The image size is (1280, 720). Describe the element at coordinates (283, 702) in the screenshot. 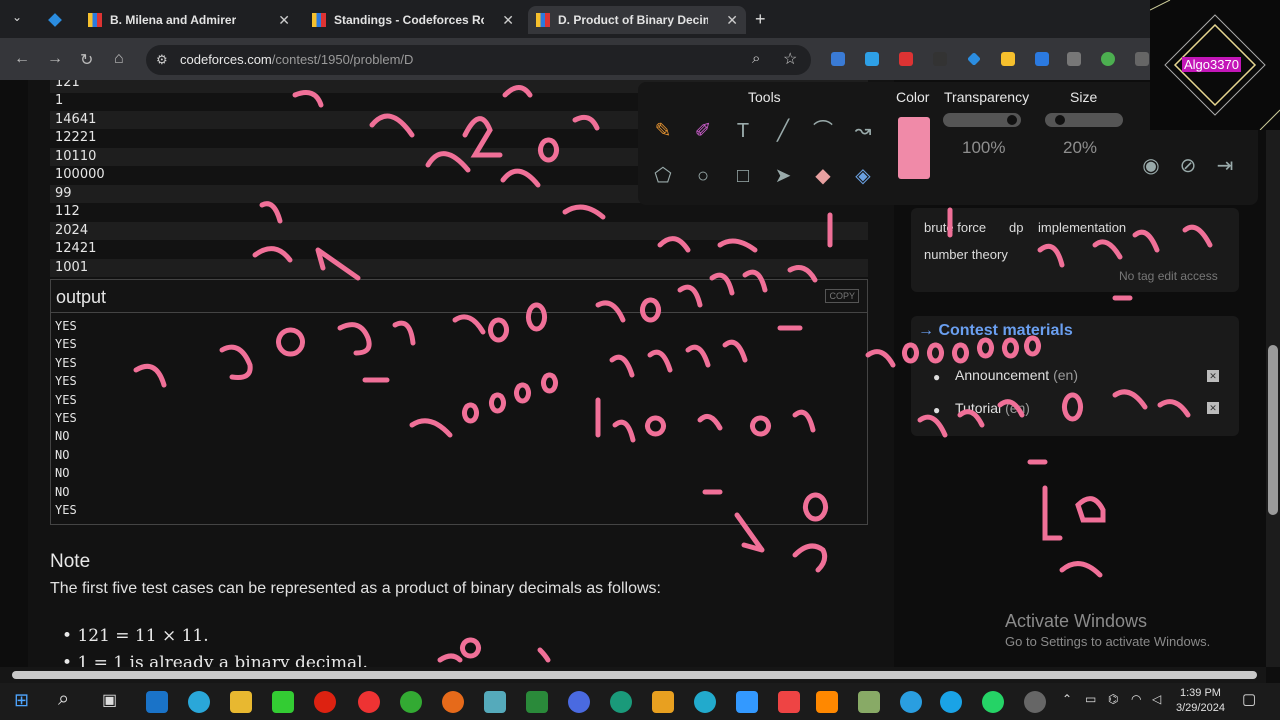

I see `pycharm-icon` at that location.